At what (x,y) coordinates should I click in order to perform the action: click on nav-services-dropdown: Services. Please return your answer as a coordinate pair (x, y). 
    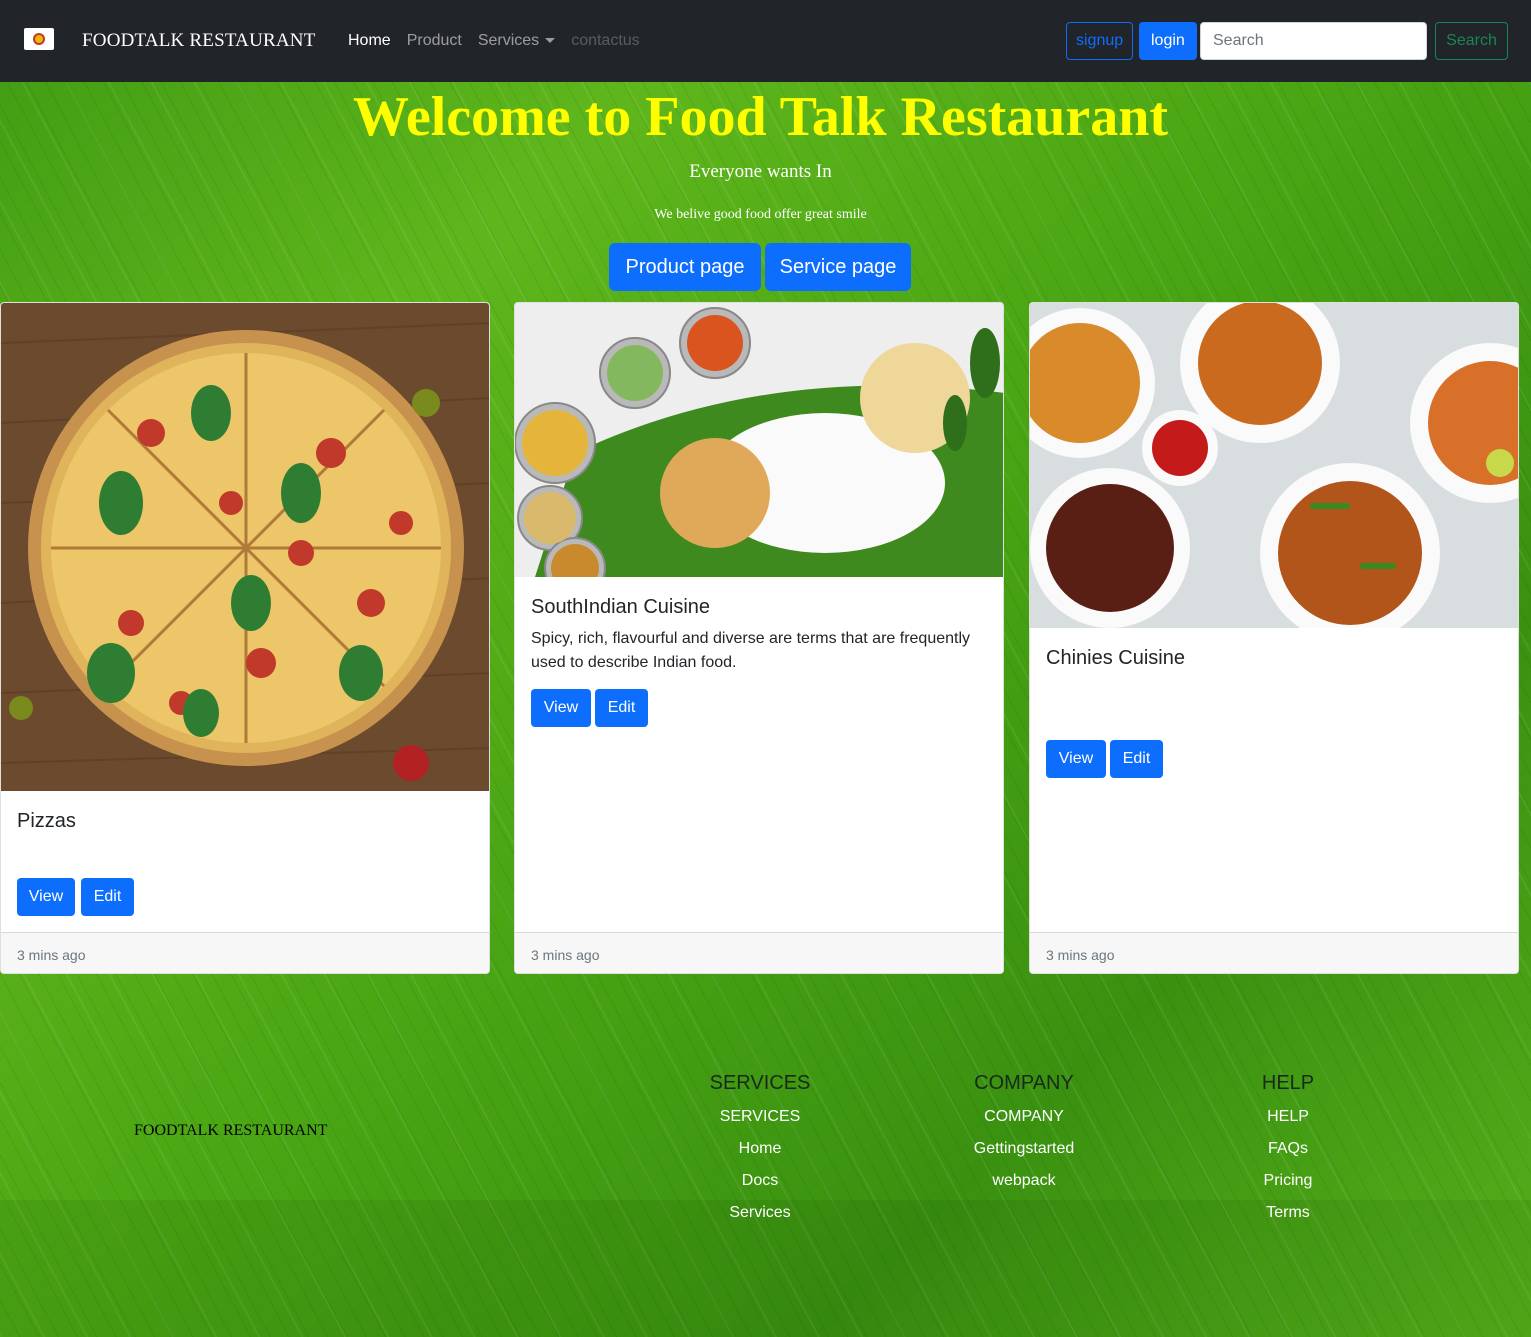
    Looking at the image, I should click on (516, 41).